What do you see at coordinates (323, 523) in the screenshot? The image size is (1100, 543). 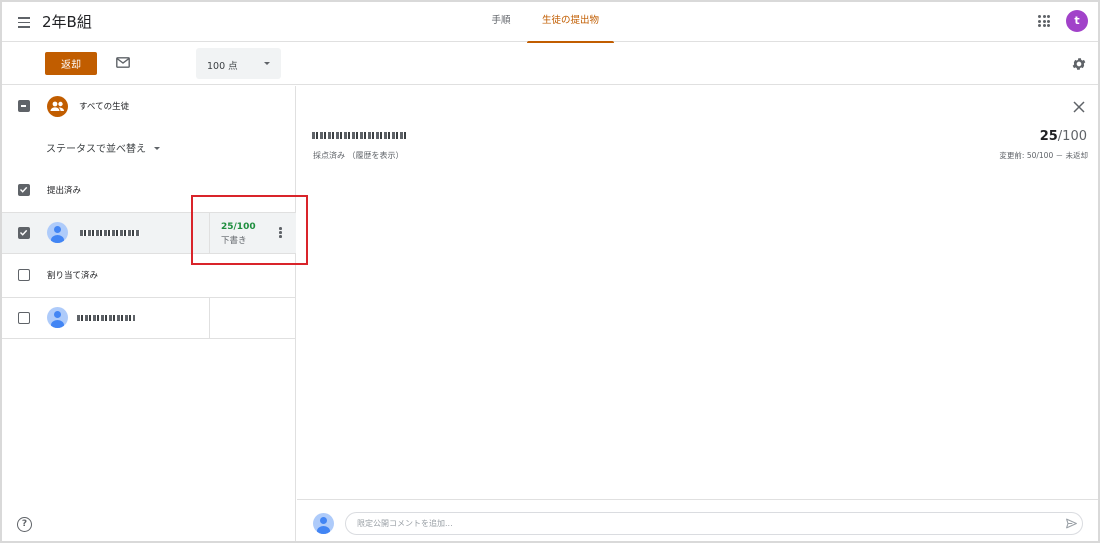 I see `commenter-avatar` at bounding box center [323, 523].